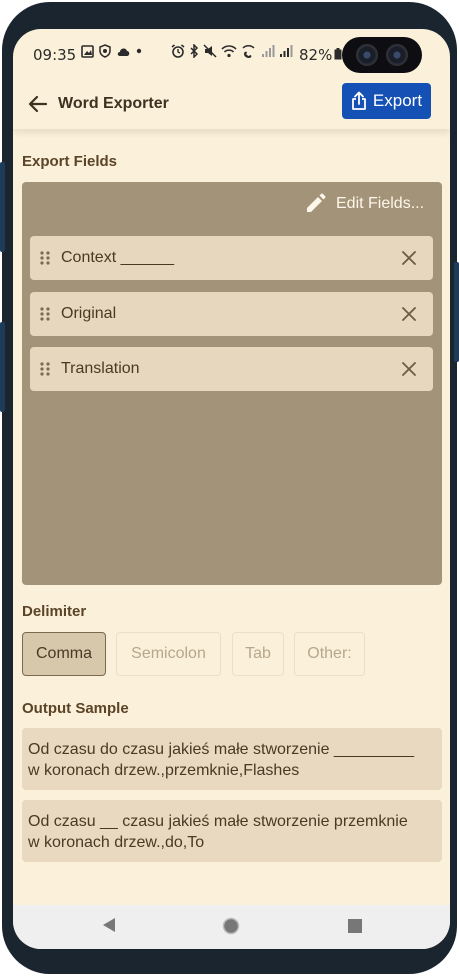  Describe the element at coordinates (231, 369) in the screenshot. I see `field-item-translation: Translation` at that location.